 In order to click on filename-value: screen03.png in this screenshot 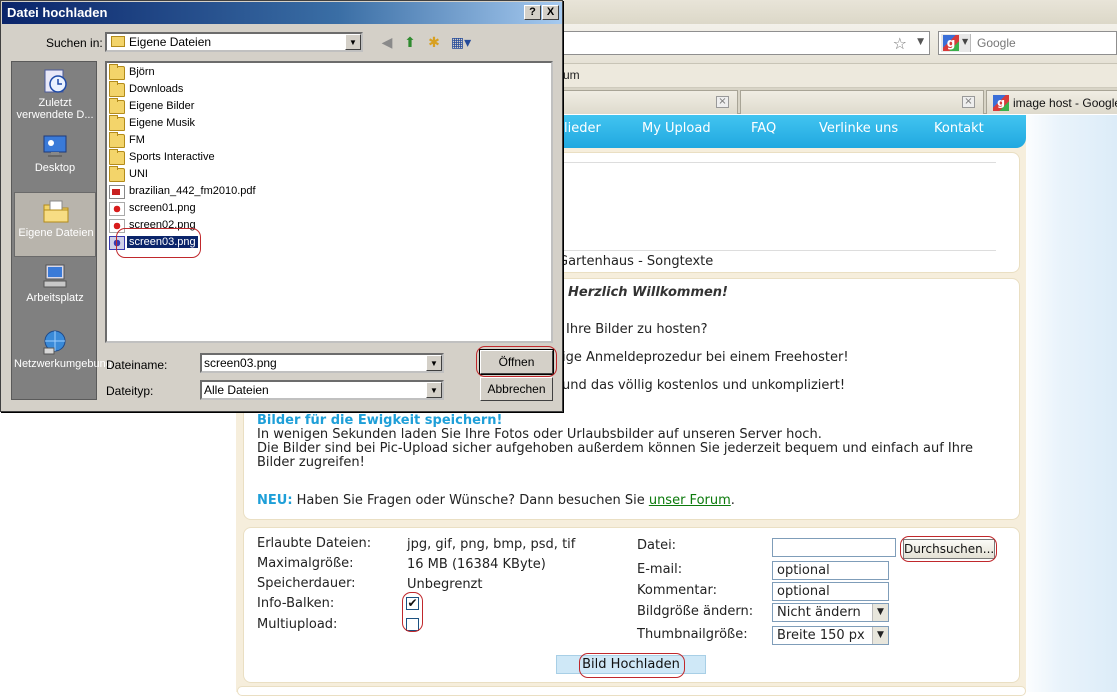, I will do `click(240, 363)`.